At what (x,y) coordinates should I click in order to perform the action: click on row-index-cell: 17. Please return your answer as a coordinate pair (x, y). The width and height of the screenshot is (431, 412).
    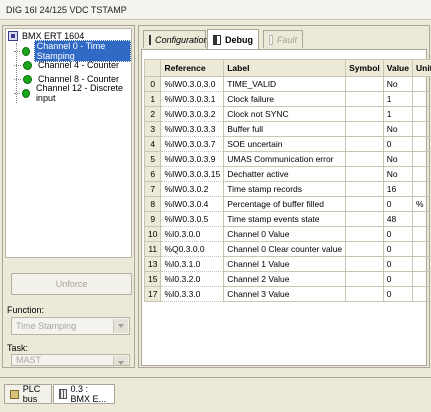
    Looking at the image, I should click on (153, 294).